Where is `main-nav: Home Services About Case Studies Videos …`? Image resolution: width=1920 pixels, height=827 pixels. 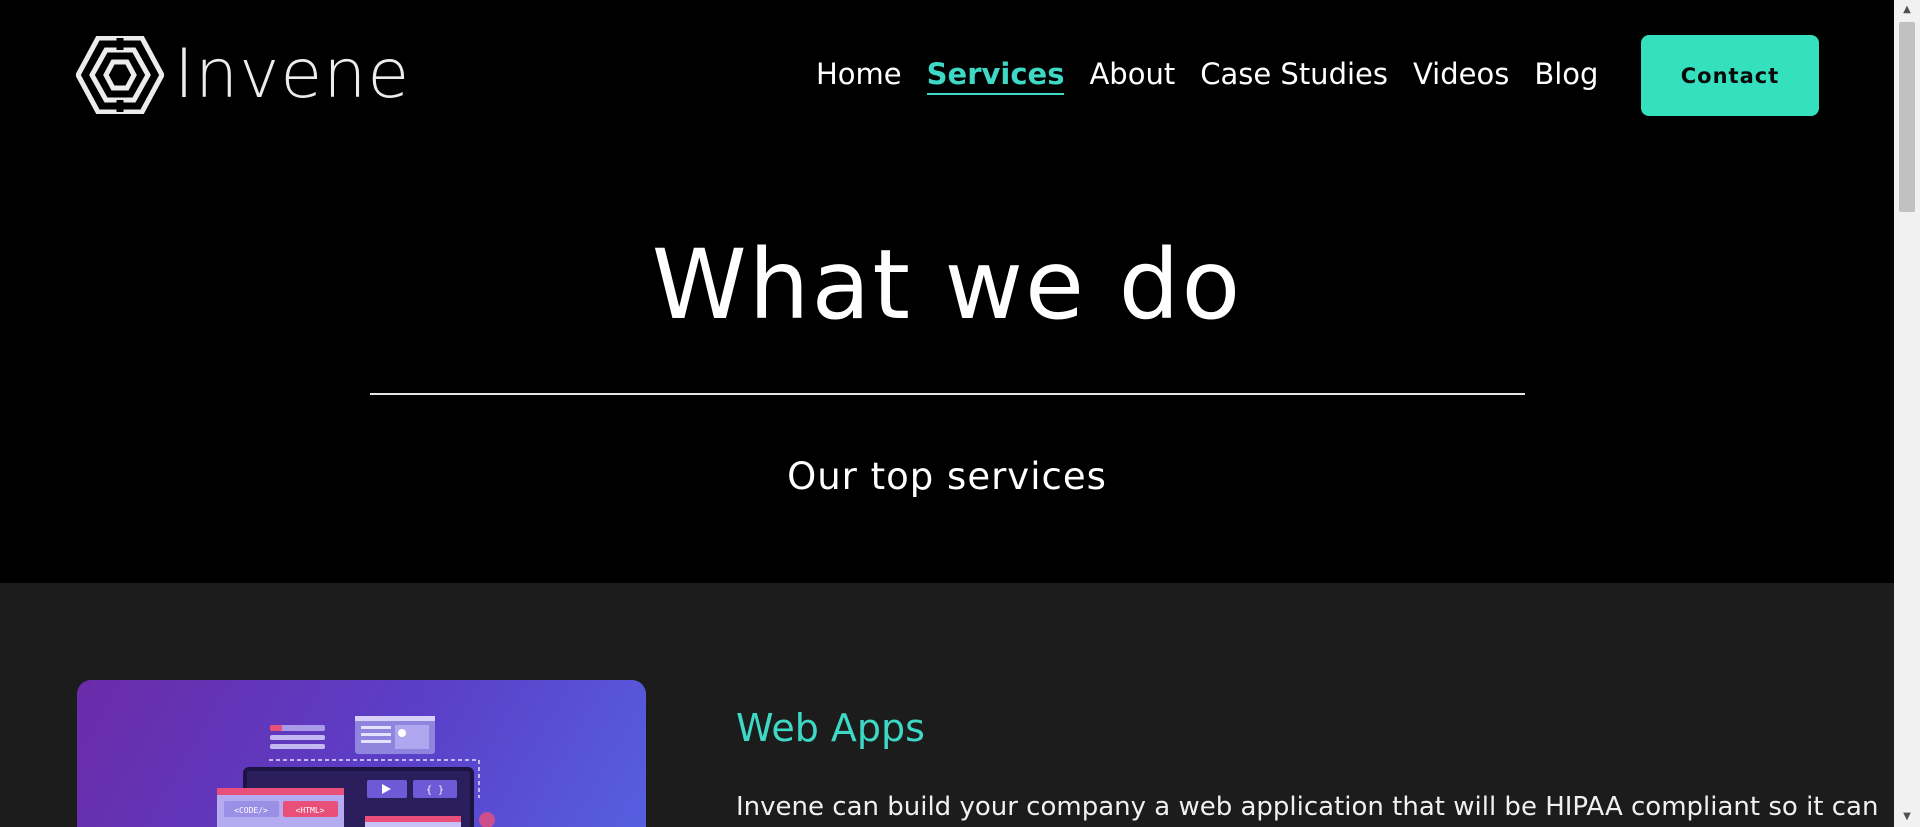 main-nav: Home Services About Case Studies Videos … is located at coordinates (1207, 74).